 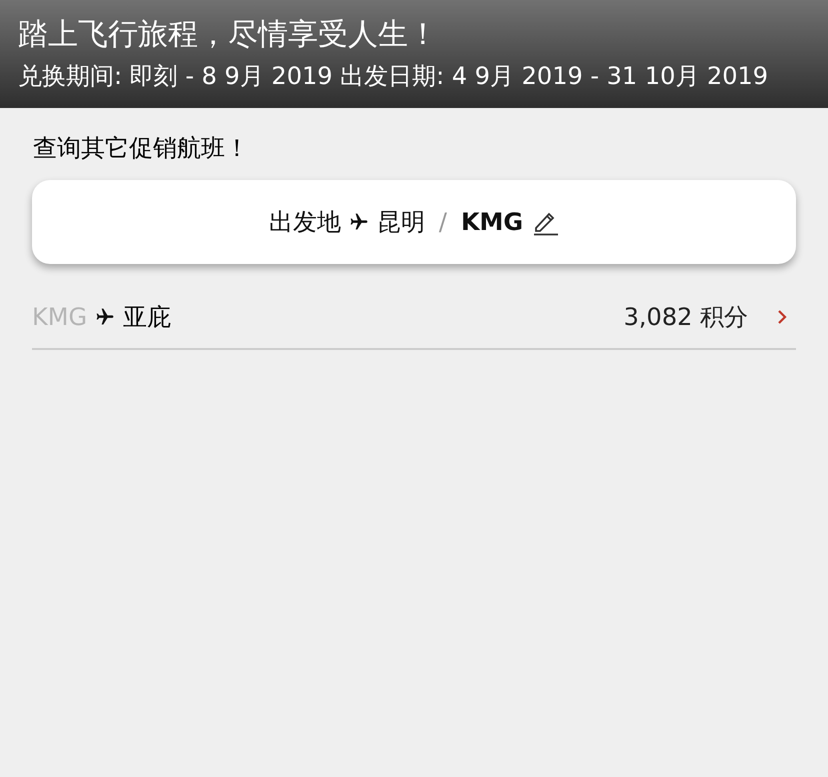 I want to click on origin-selector: 出发地 昆明 / KMG, so click(x=414, y=222).